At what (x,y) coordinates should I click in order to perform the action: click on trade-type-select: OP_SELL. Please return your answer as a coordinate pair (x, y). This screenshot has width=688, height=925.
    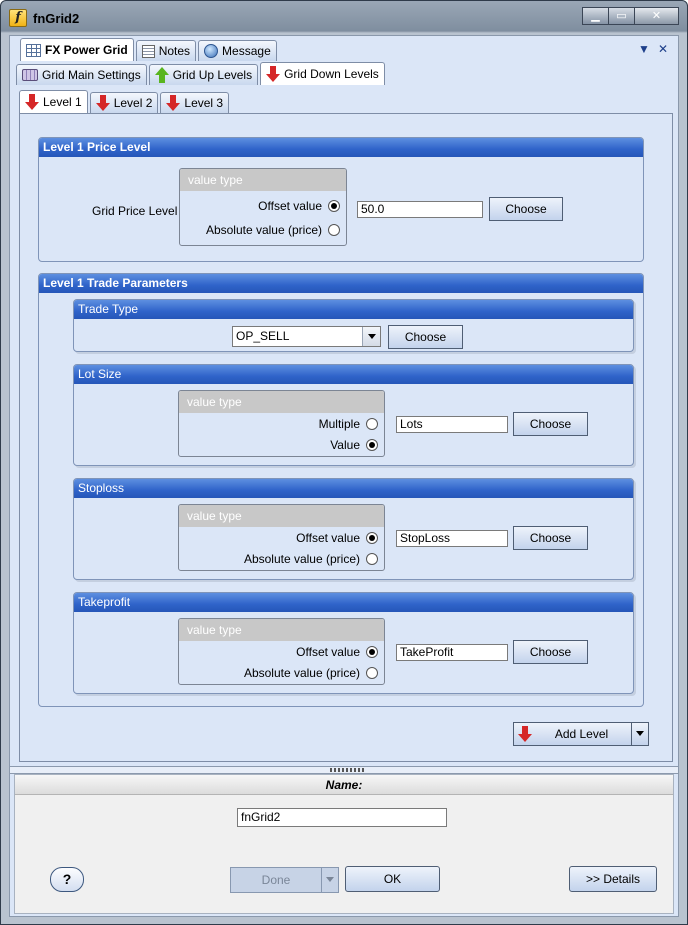
    Looking at the image, I should click on (306, 336).